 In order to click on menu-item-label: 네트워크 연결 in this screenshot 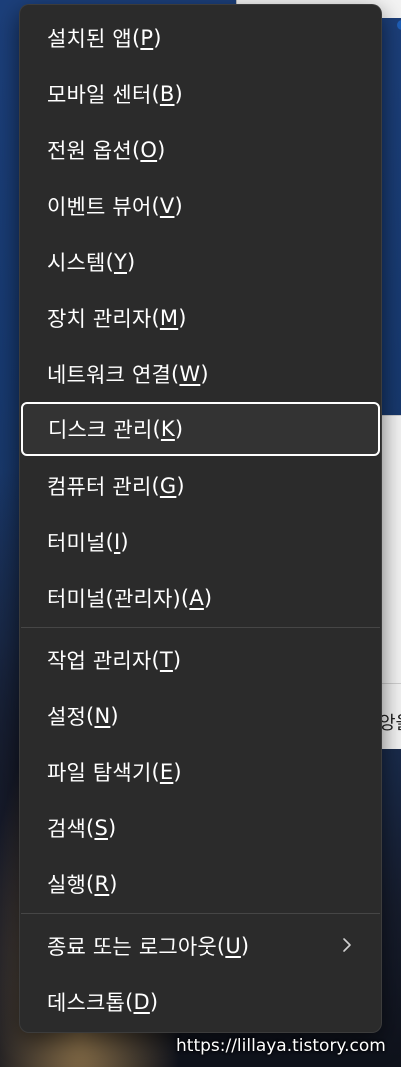, I will do `click(109, 375)`.